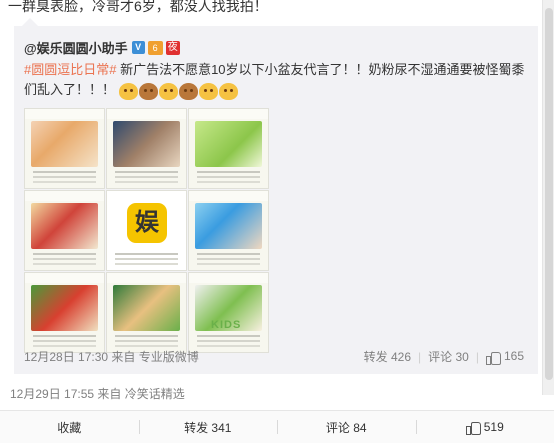 Image resolution: width=554 pixels, height=443 pixels. Describe the element at coordinates (484, 427) in the screenshot. I see `like-button: 519` at that location.